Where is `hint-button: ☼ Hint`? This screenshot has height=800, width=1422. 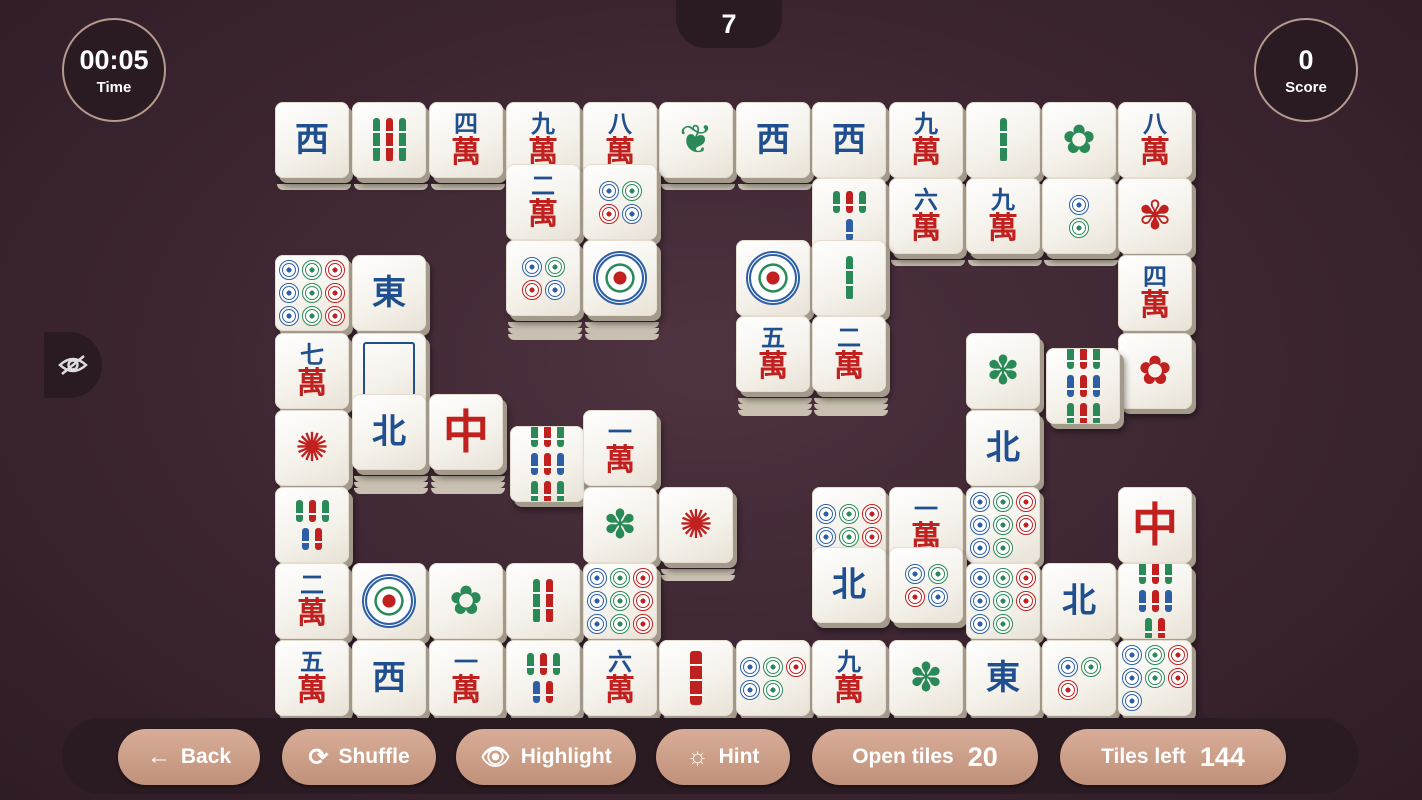
hint-button: ☼ Hint is located at coordinates (723, 757).